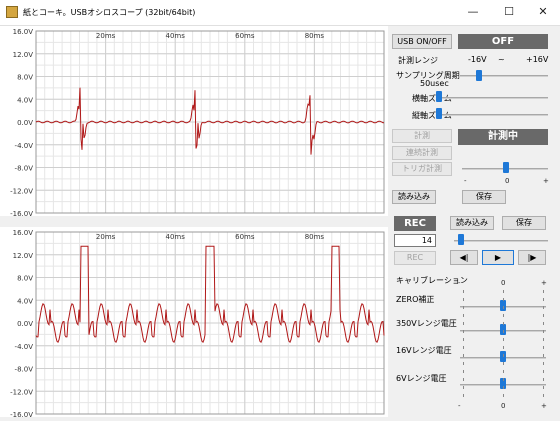 The width and height of the screenshot is (560, 421). What do you see at coordinates (280, 13) in the screenshot?
I see `title-bar: 紙とコーキ。USBオシロスコープ (32bit/64bit) — ☐ ✕` at bounding box center [280, 13].